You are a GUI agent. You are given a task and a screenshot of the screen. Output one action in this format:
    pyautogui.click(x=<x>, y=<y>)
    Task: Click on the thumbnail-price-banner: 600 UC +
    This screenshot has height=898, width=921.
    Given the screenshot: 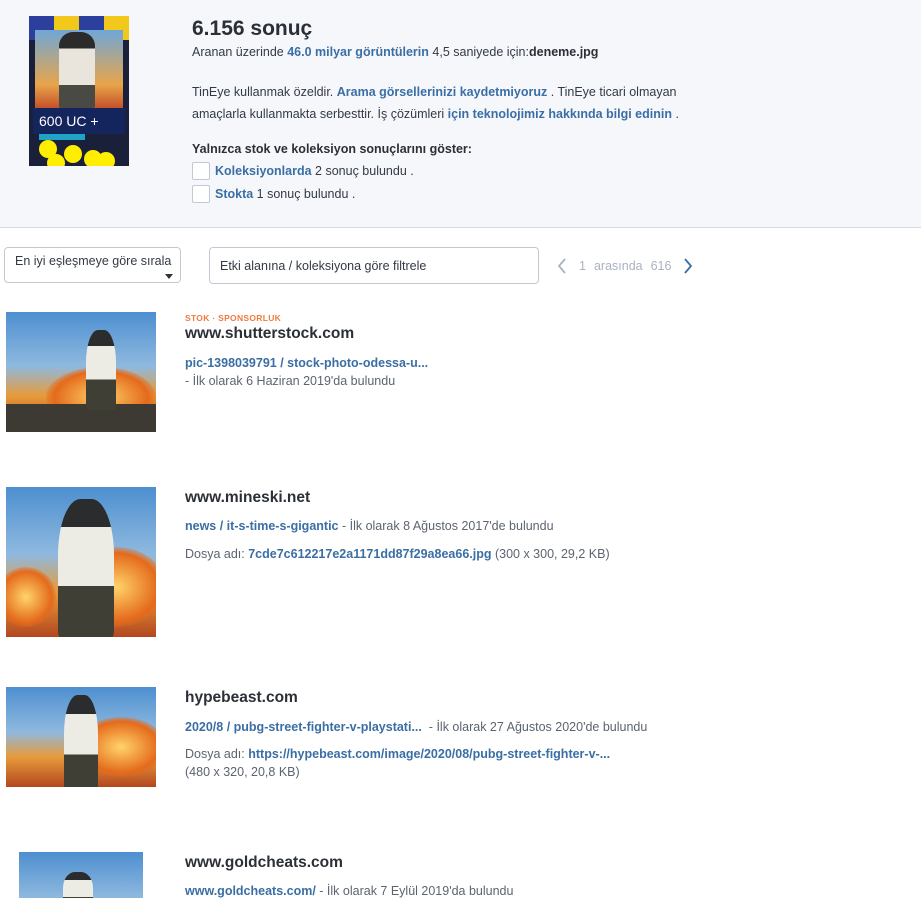 What is the action you would take?
    pyautogui.click(x=79, y=121)
    